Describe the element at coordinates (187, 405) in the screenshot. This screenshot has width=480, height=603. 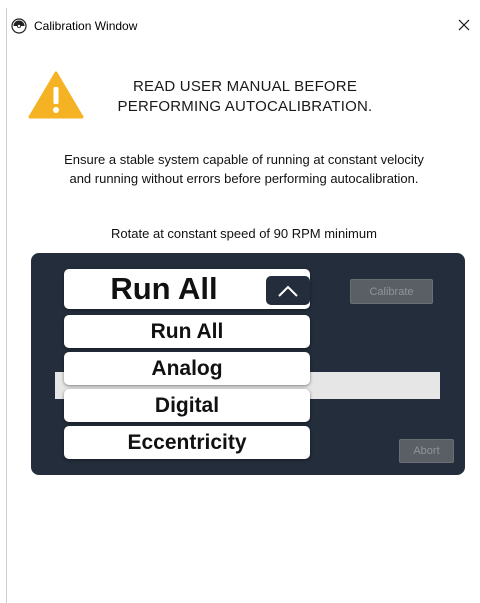
I see `dropdown-option-digital: Digital` at that location.